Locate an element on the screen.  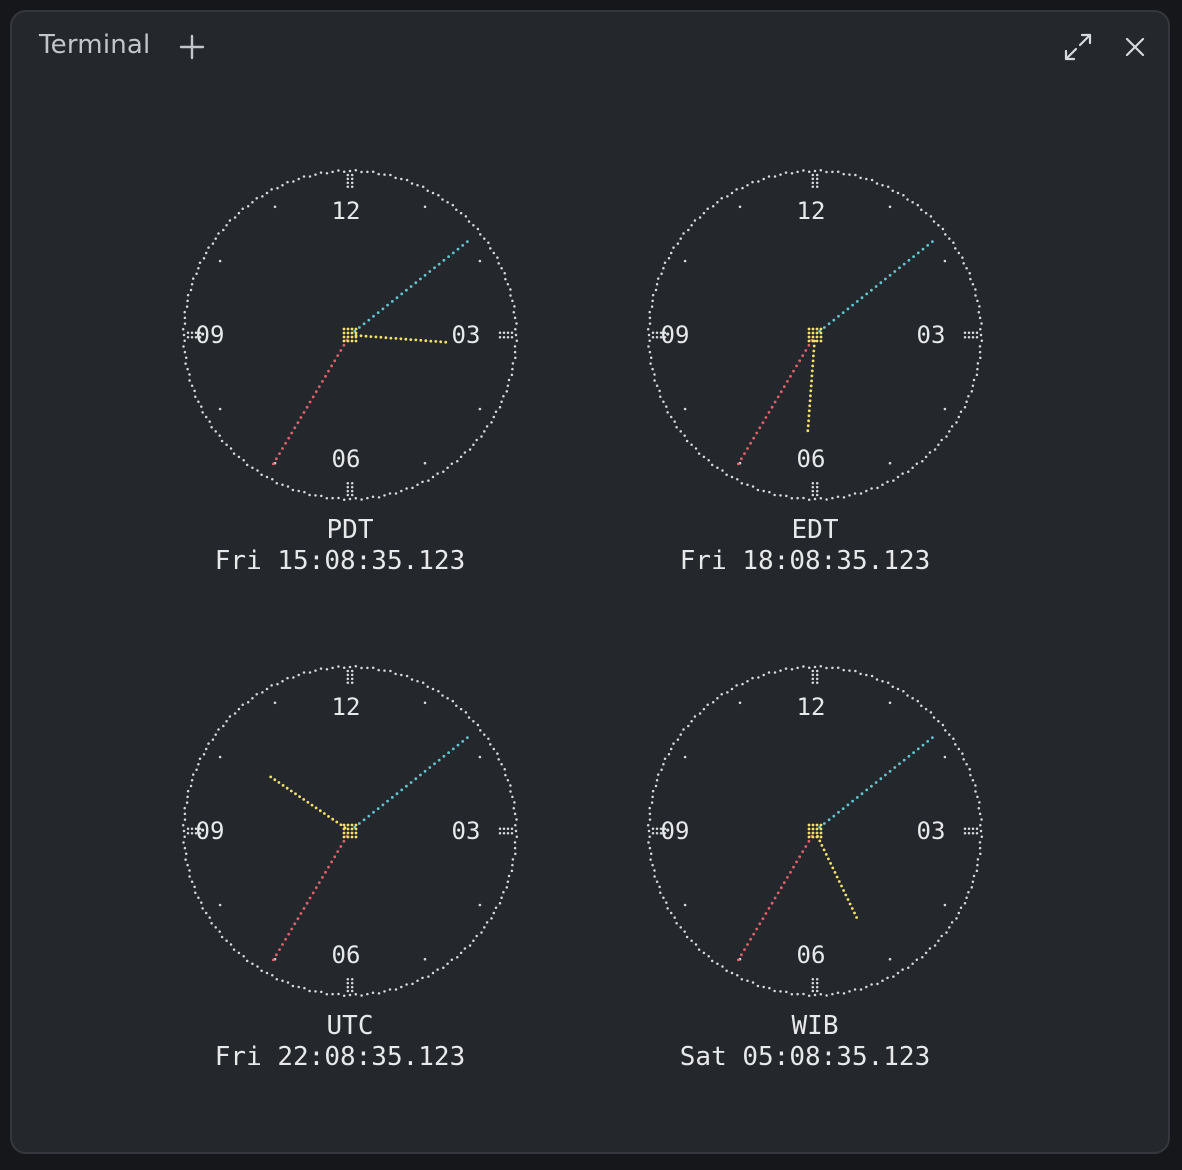
numeral-12: 12 is located at coordinates (346, 707).